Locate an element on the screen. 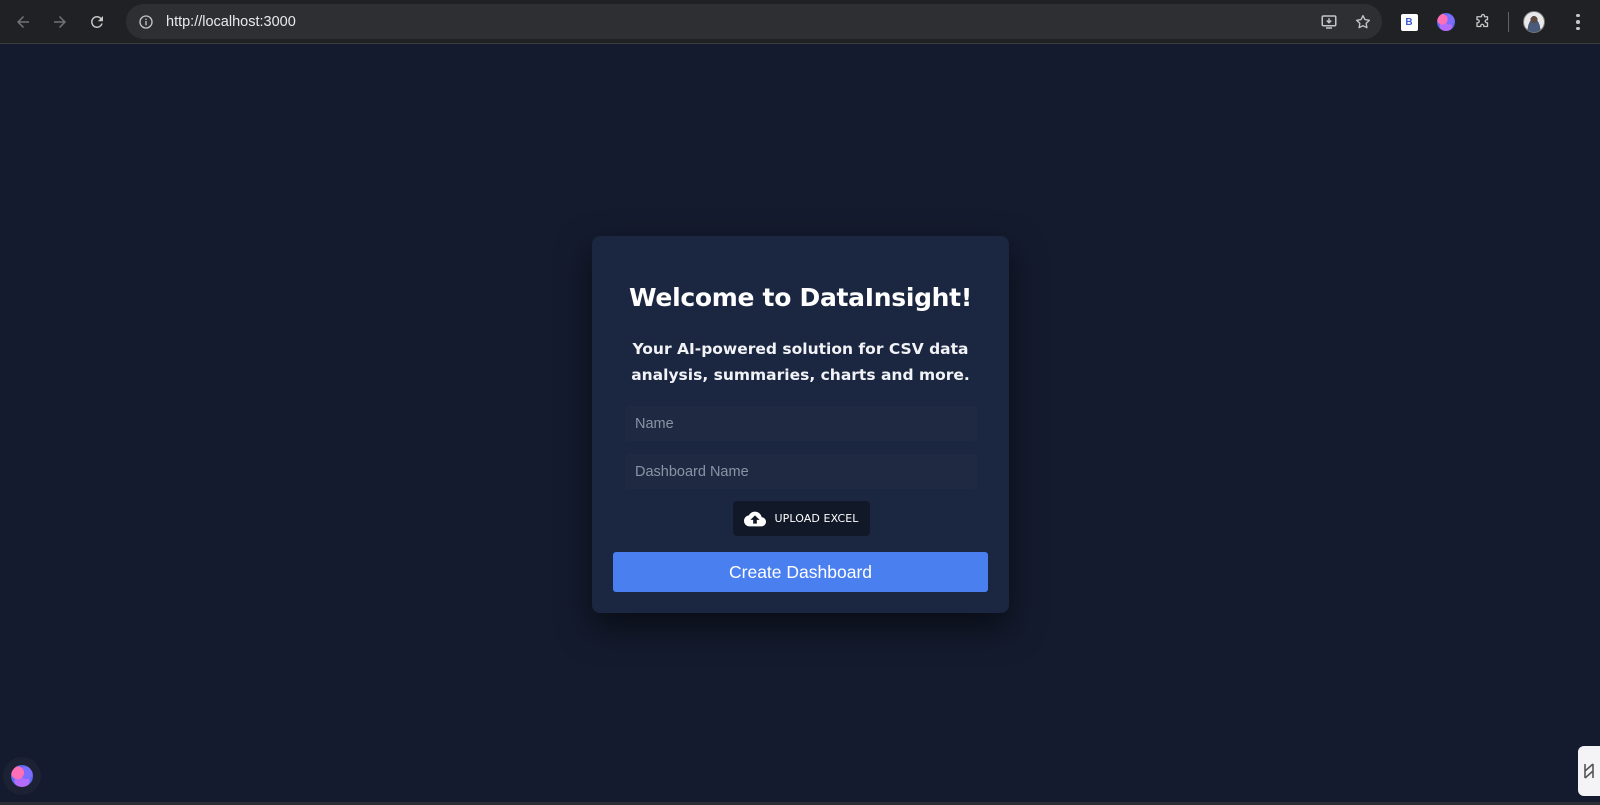 The image size is (1600, 805). b-extension-icon: B is located at coordinates (1409, 22).